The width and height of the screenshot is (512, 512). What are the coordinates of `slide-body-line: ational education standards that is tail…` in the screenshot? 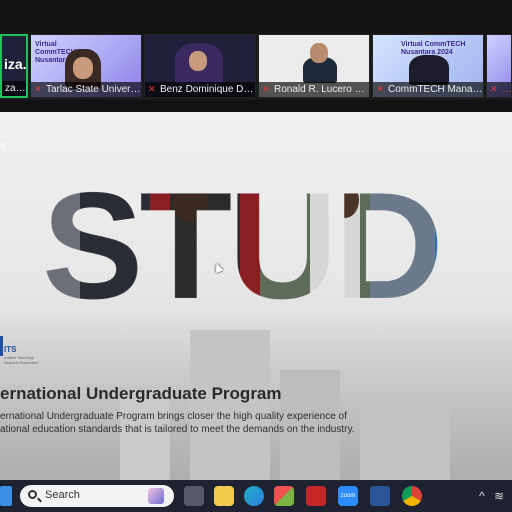 It's located at (177, 429).